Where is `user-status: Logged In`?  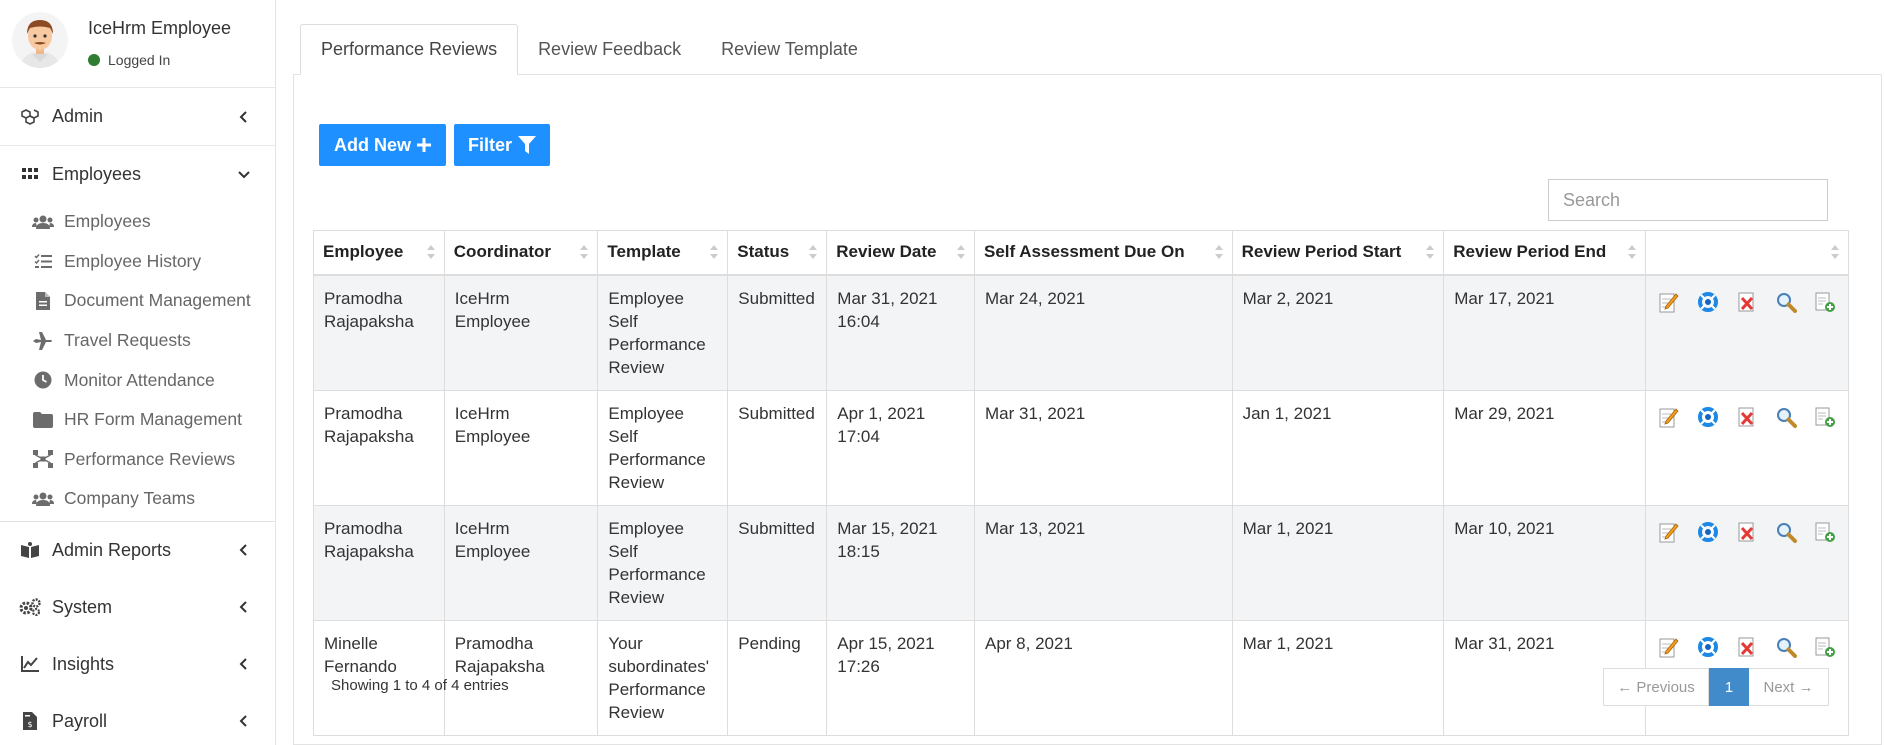
user-status: Logged In is located at coordinates (129, 60).